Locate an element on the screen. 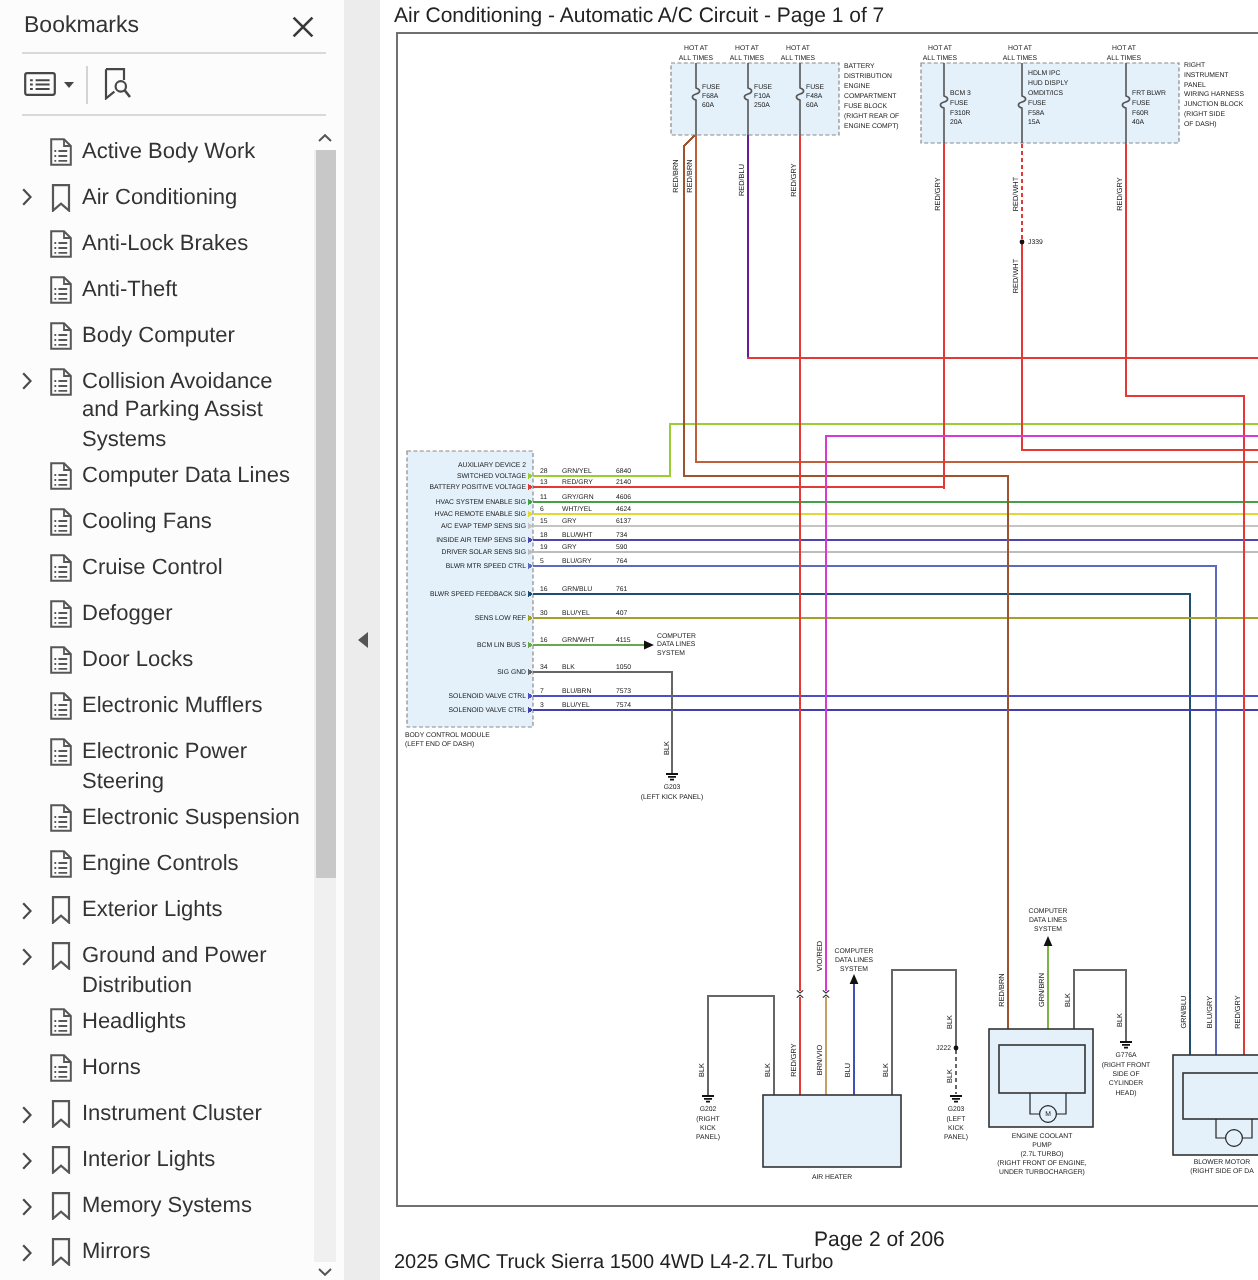 The height and width of the screenshot is (1280, 1258). triangle-left-icon is located at coordinates (362, 640).